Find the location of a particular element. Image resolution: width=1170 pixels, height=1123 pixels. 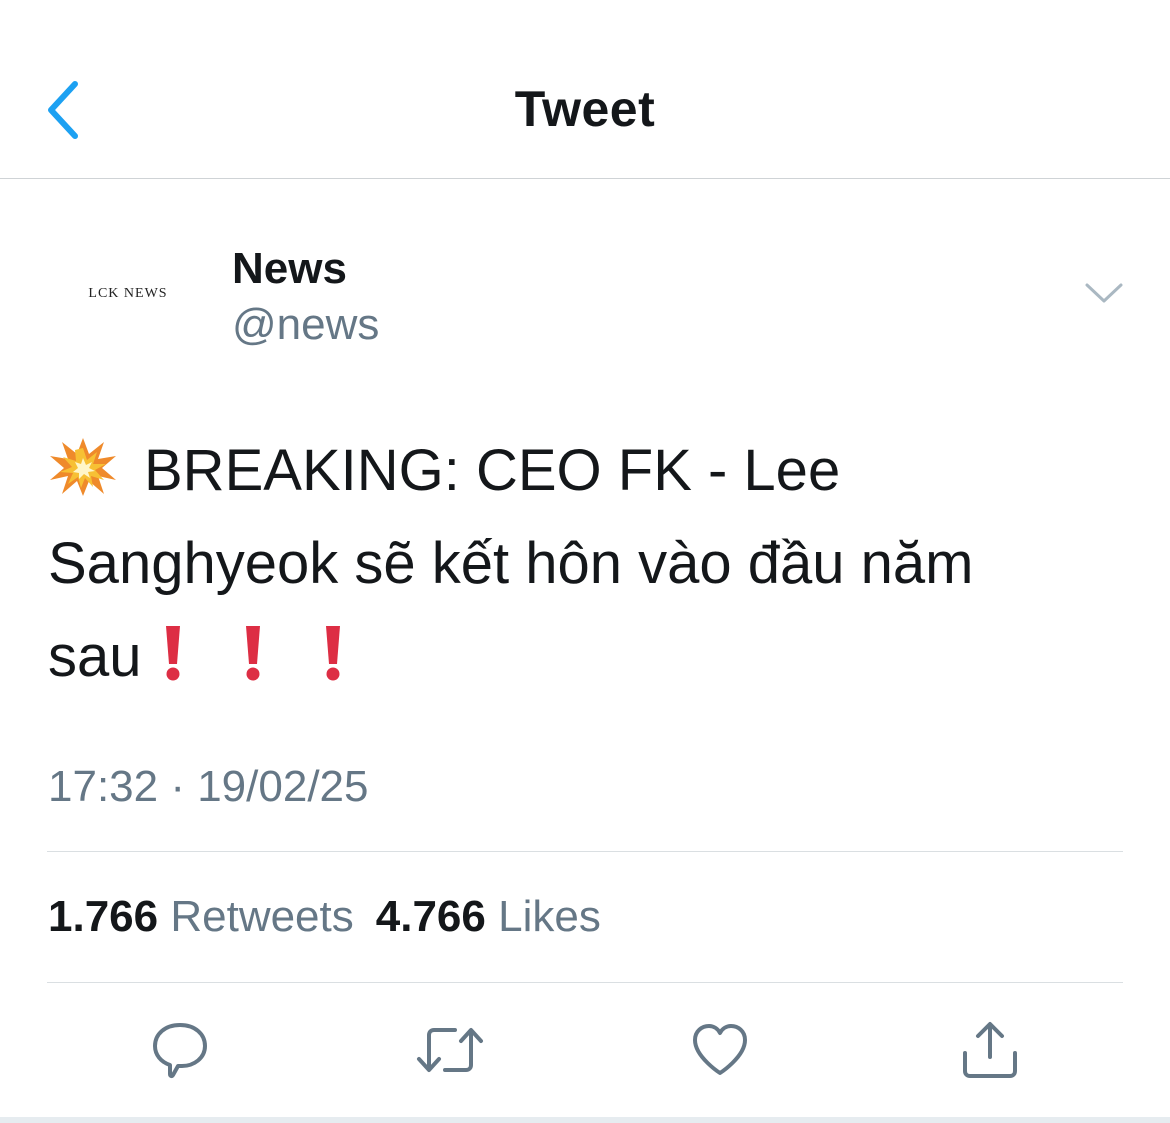

exclamation-emojis is located at coordinates (280, 662).